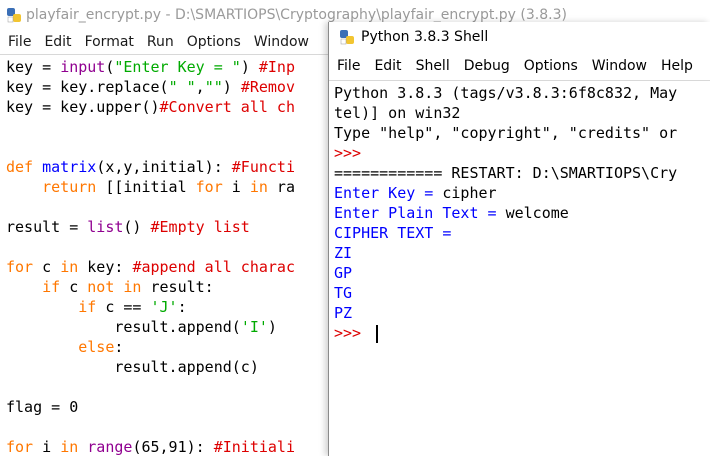  What do you see at coordinates (132, 307) in the screenshot?
I see `code-line-9: if c == 'J':` at bounding box center [132, 307].